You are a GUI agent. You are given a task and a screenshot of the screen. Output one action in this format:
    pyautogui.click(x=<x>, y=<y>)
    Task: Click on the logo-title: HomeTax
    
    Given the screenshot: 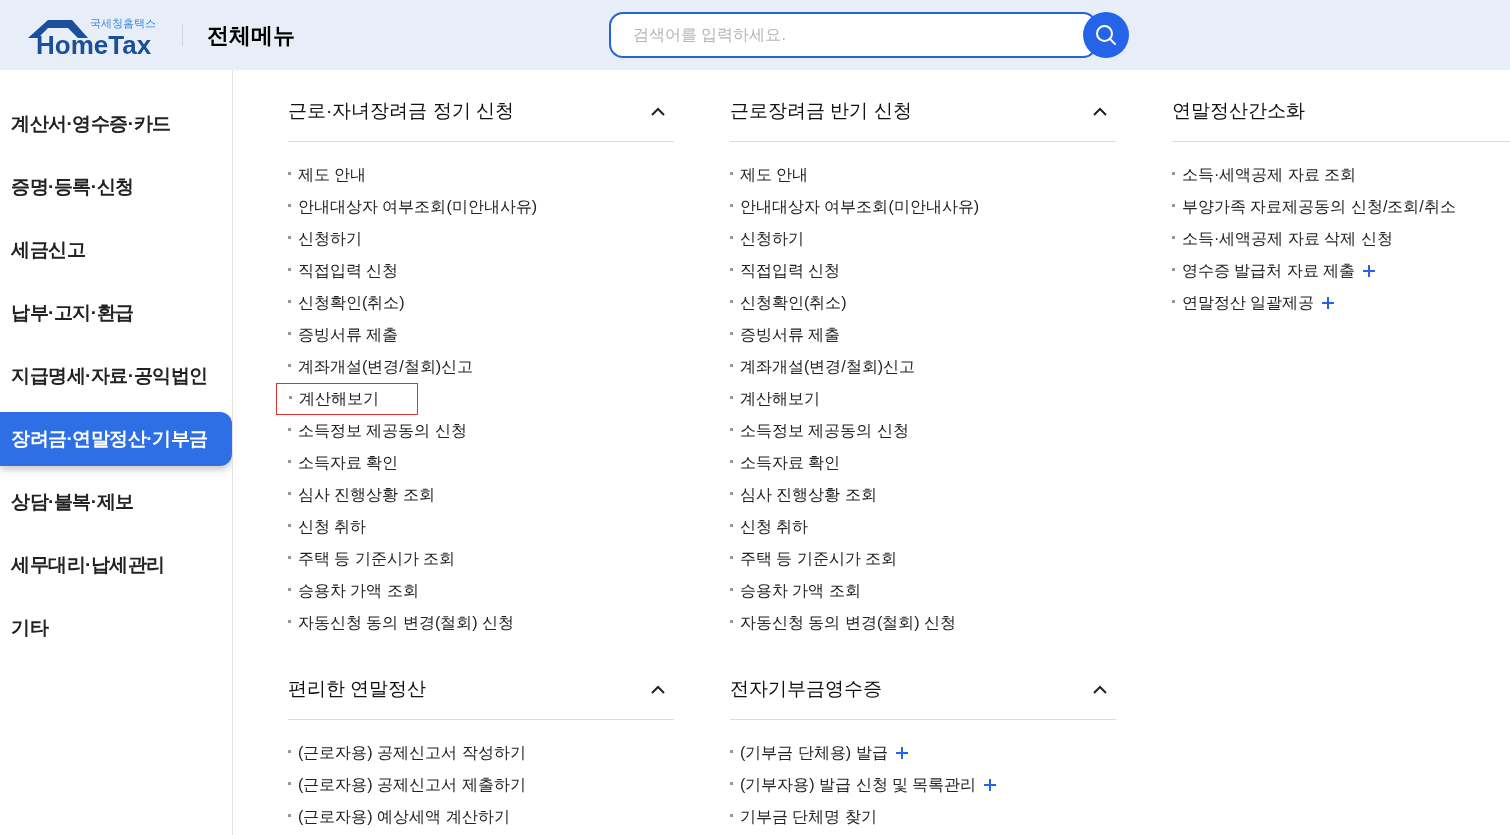 What is the action you would take?
    pyautogui.click(x=94, y=45)
    